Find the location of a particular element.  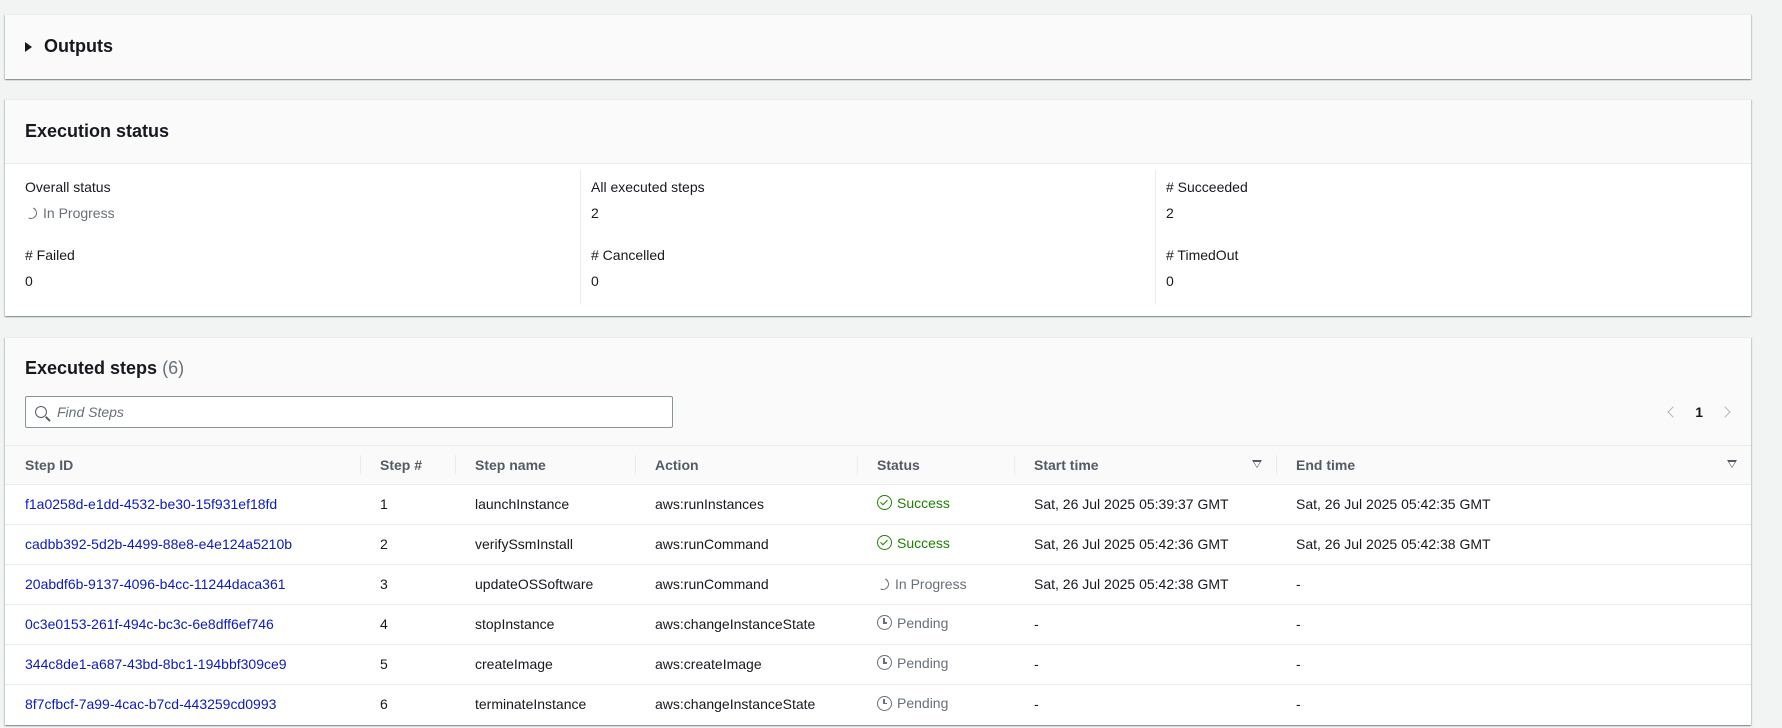

step-name: stopInstance is located at coordinates (515, 624).